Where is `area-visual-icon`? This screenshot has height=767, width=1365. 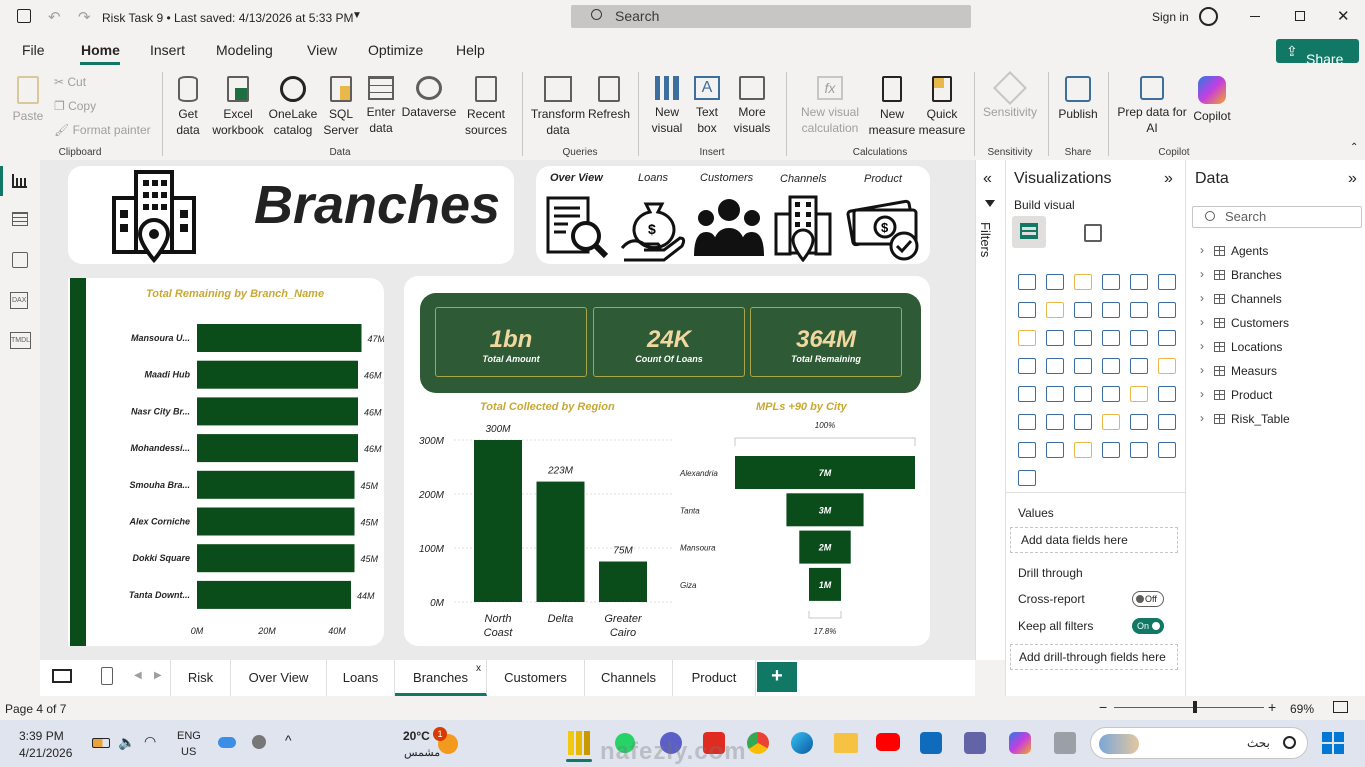
area-visual-icon is located at coordinates (1055, 310).